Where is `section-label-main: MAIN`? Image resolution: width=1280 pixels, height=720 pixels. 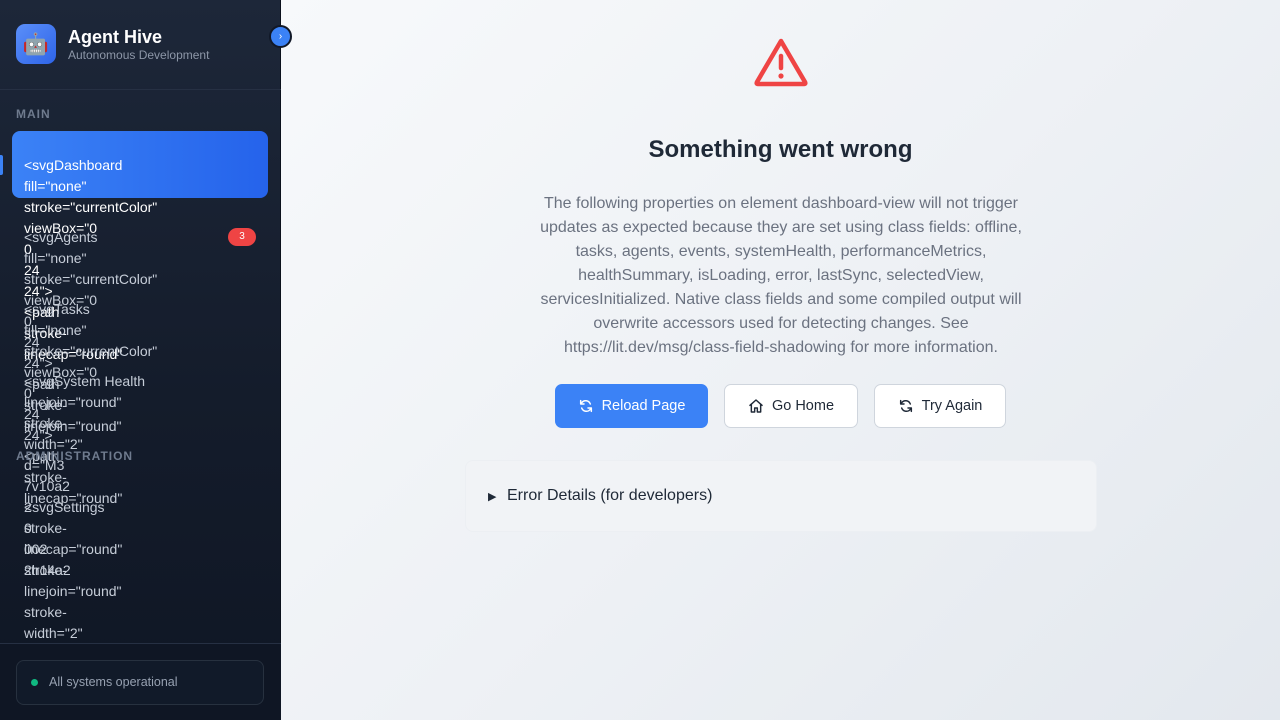 section-label-main: MAIN is located at coordinates (33, 114).